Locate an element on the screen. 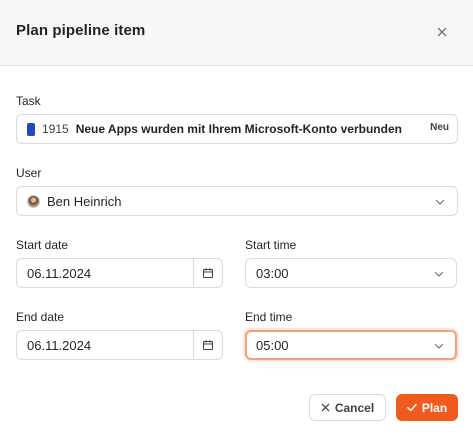 The height and width of the screenshot is (442, 473). user-select: Ben Heinrich is located at coordinates (237, 201).